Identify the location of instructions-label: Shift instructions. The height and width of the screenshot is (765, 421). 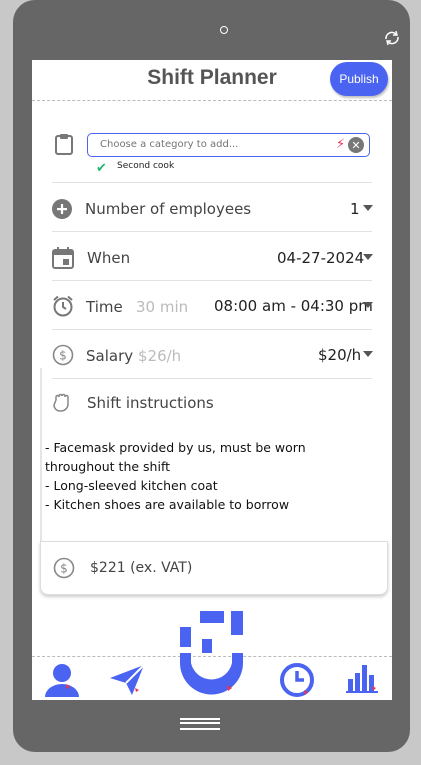
(150, 403).